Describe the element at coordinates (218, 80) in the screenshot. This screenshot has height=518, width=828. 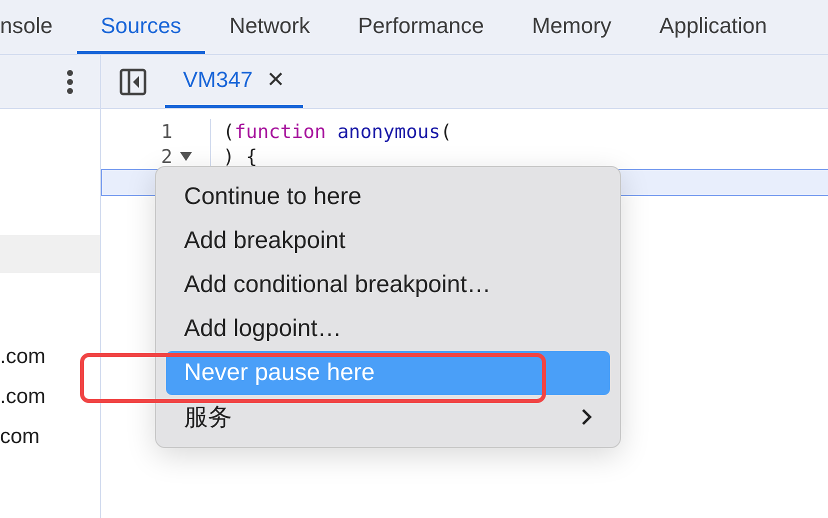
I see `file-tab-label: VM347` at that location.